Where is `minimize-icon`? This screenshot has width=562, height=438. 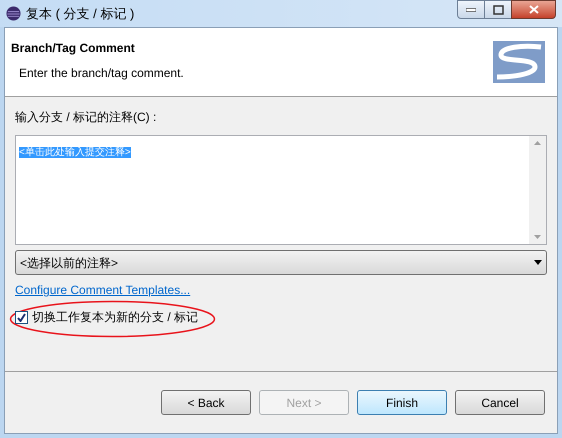 minimize-icon is located at coordinates (471, 10).